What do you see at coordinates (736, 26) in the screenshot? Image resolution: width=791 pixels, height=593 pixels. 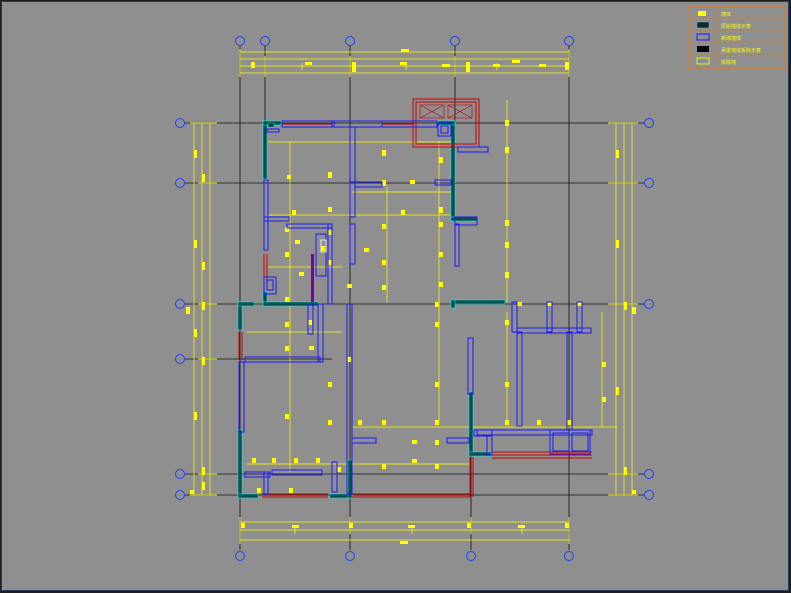 I see `legend-label-2: 原始墙体示意` at bounding box center [736, 26].